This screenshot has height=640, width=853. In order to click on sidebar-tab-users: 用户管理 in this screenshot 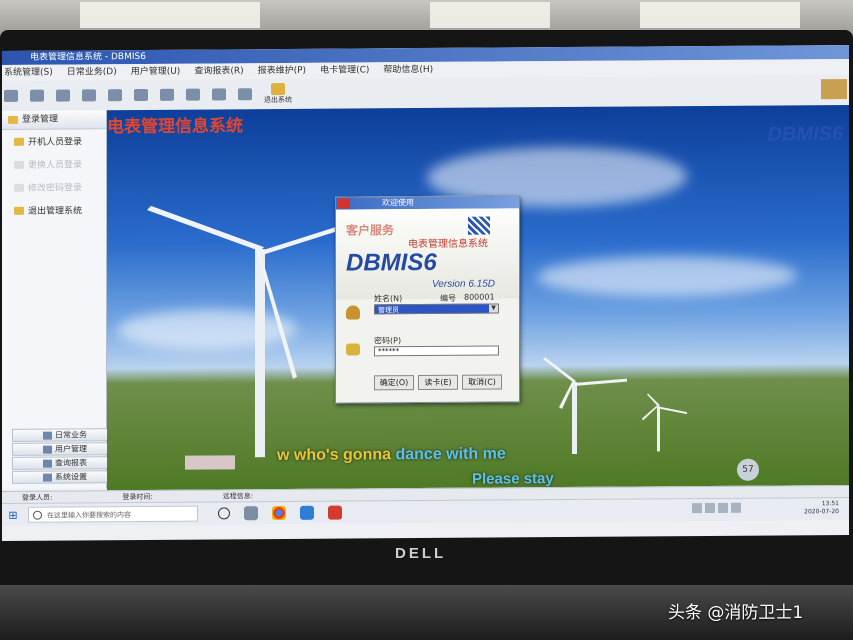, I will do `click(67, 449)`.